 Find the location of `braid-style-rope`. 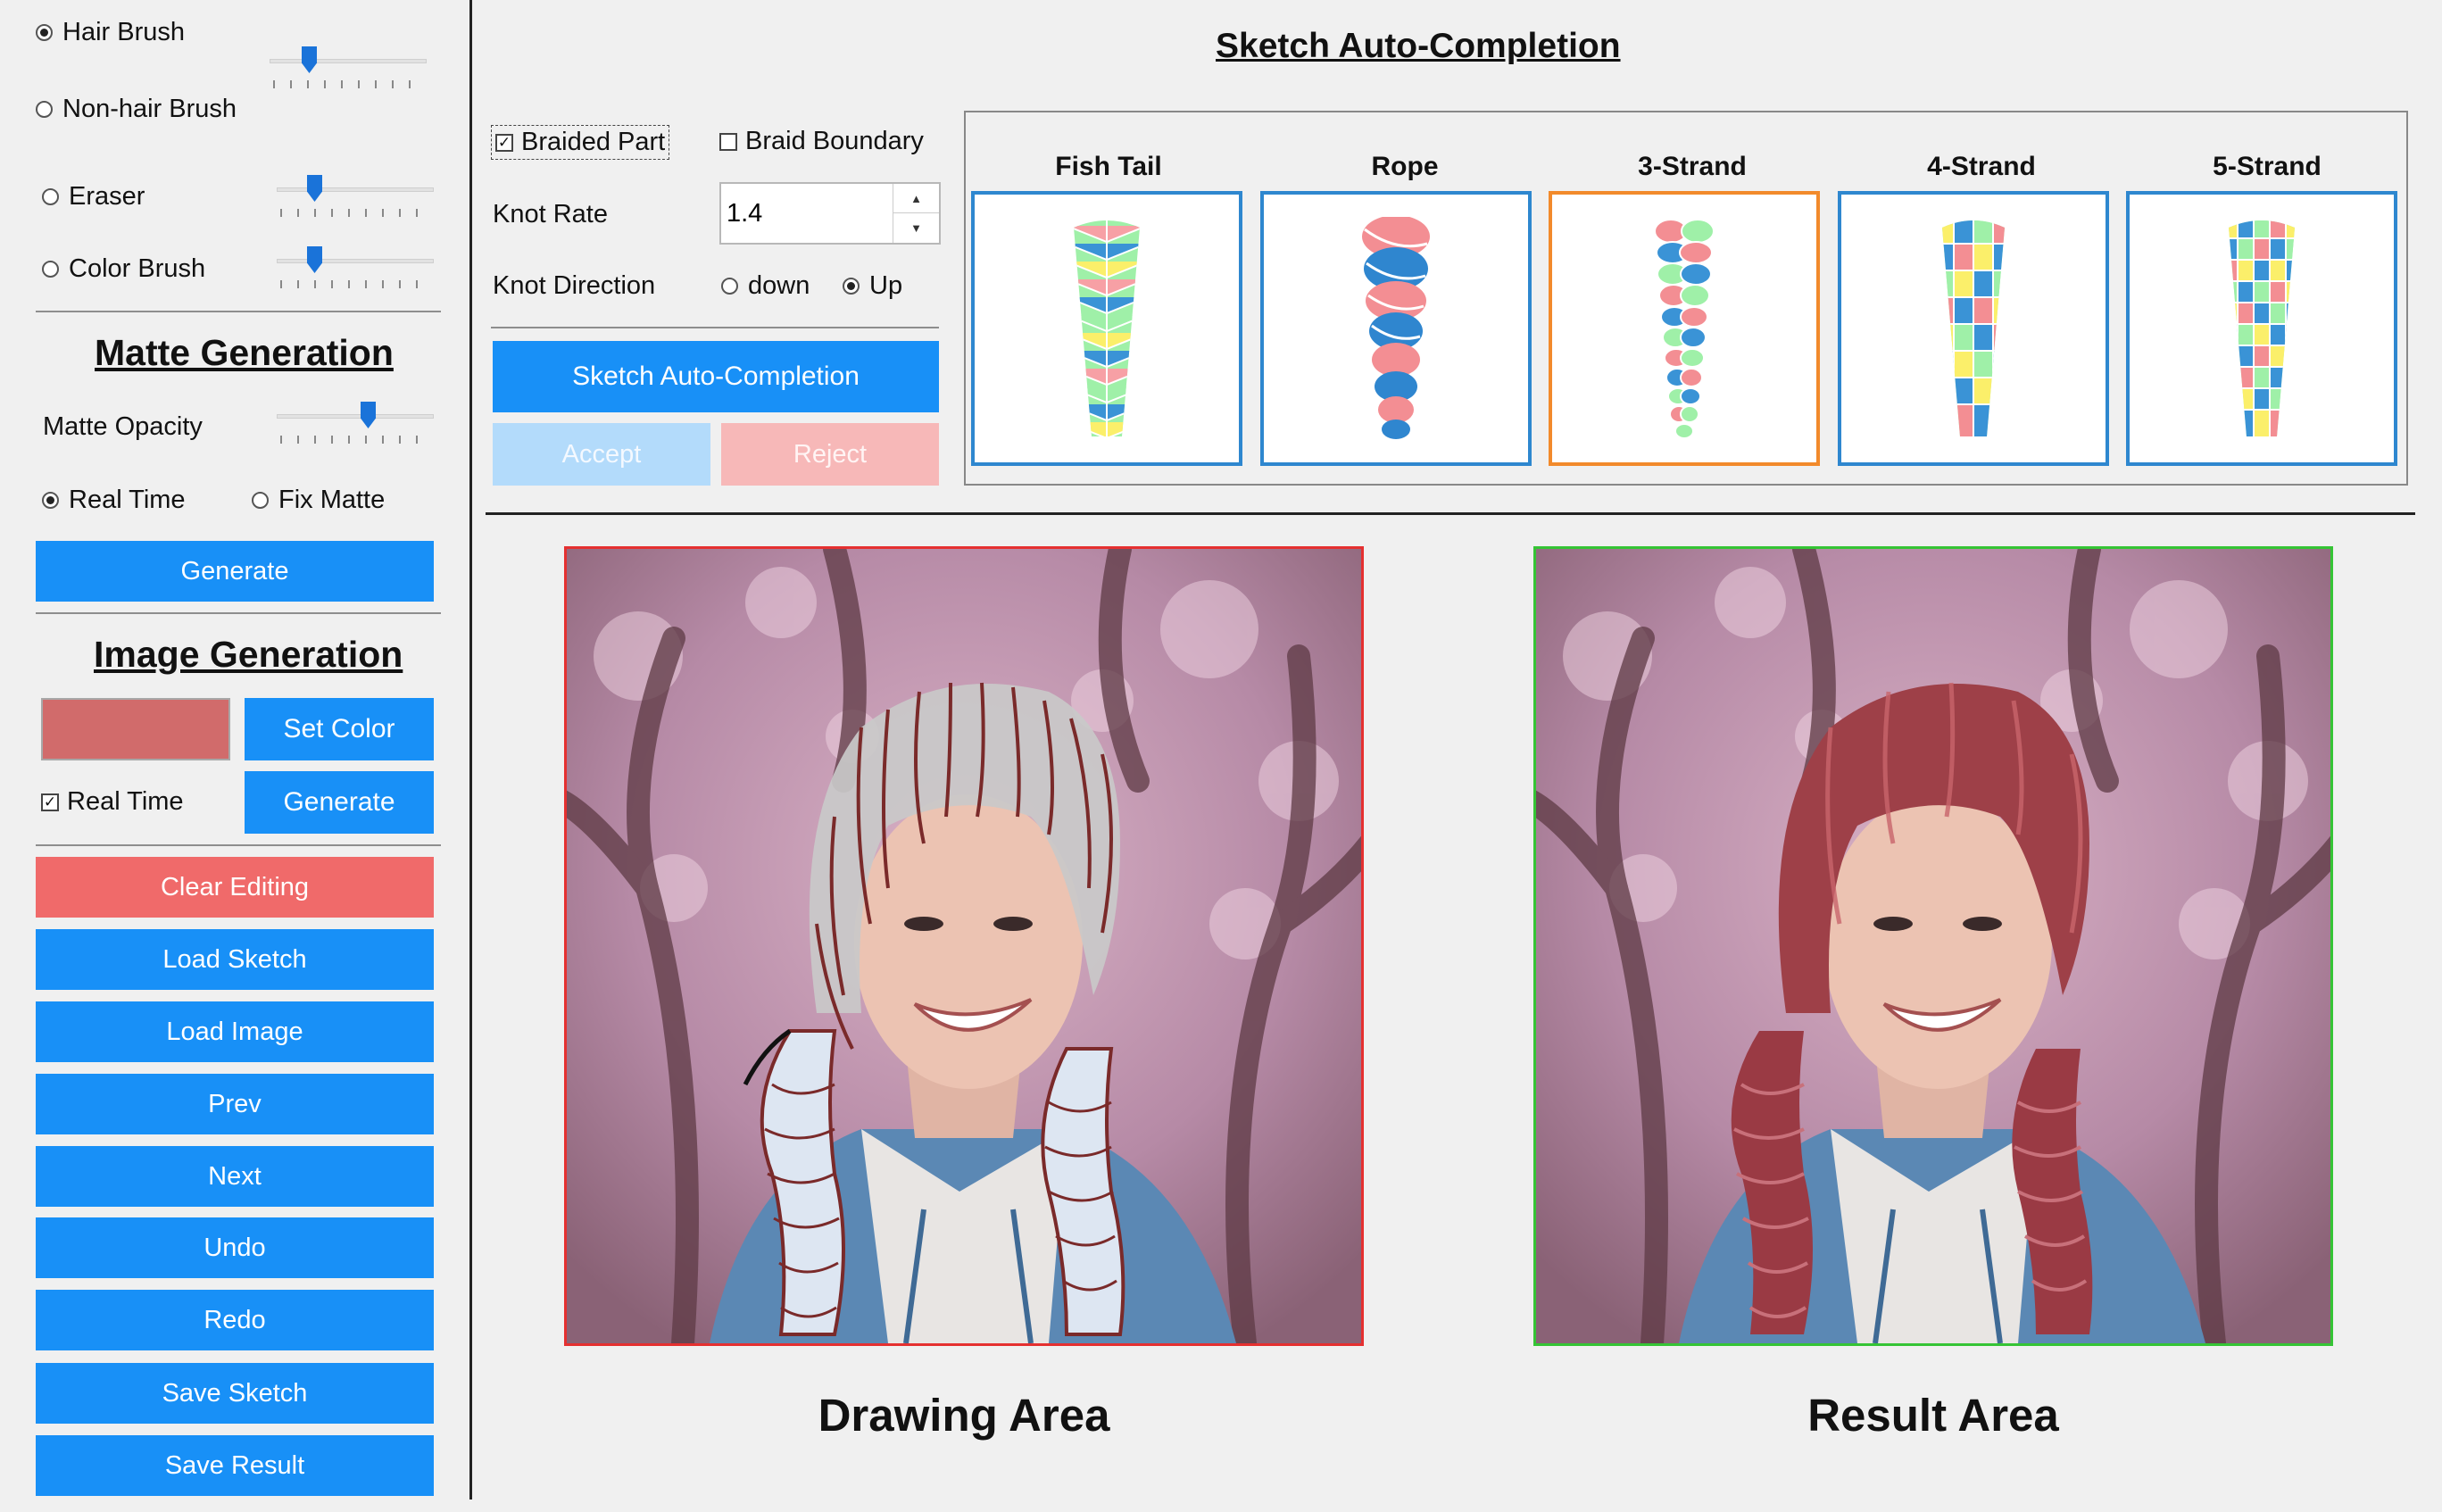

braid-style-rope is located at coordinates (1396, 328).